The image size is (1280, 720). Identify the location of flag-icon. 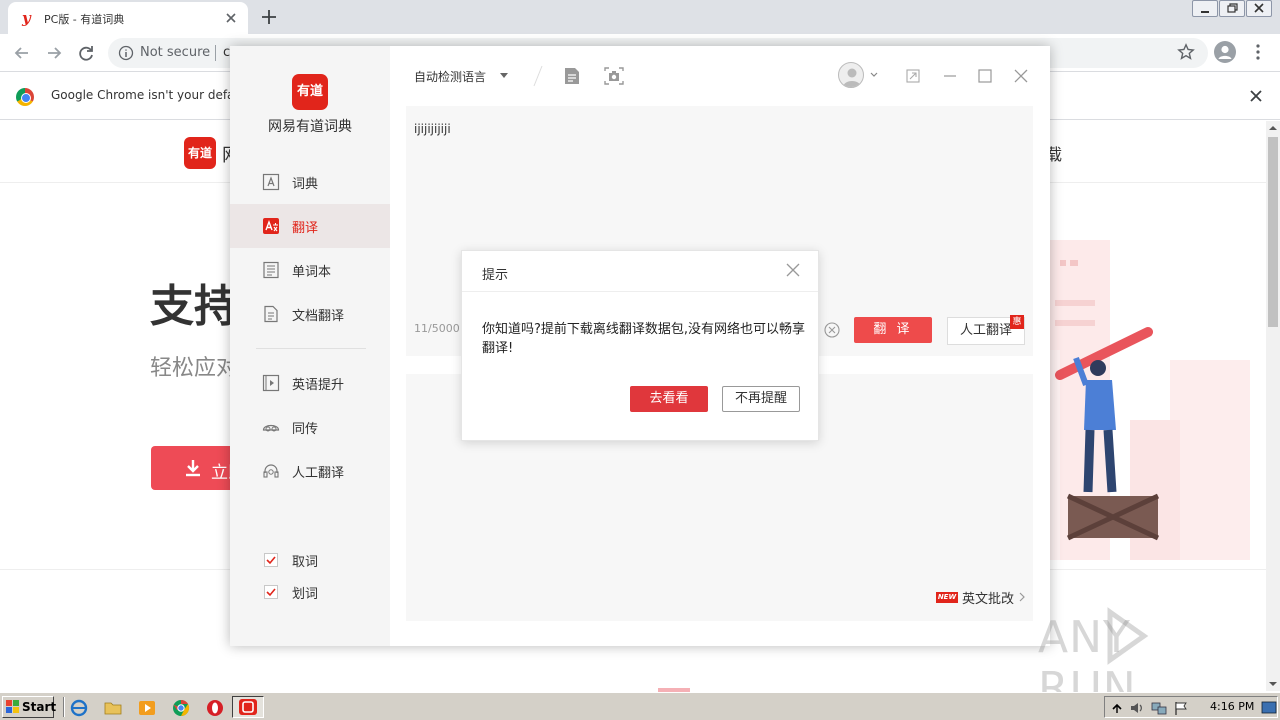
(1181, 708).